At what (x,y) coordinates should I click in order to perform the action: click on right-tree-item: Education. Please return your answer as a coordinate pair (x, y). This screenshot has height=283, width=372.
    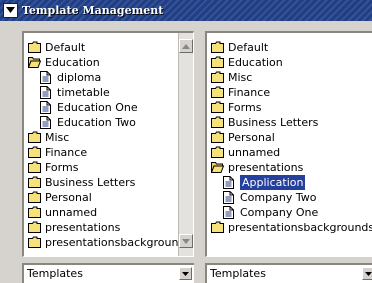
    Looking at the image, I should click on (289, 62).